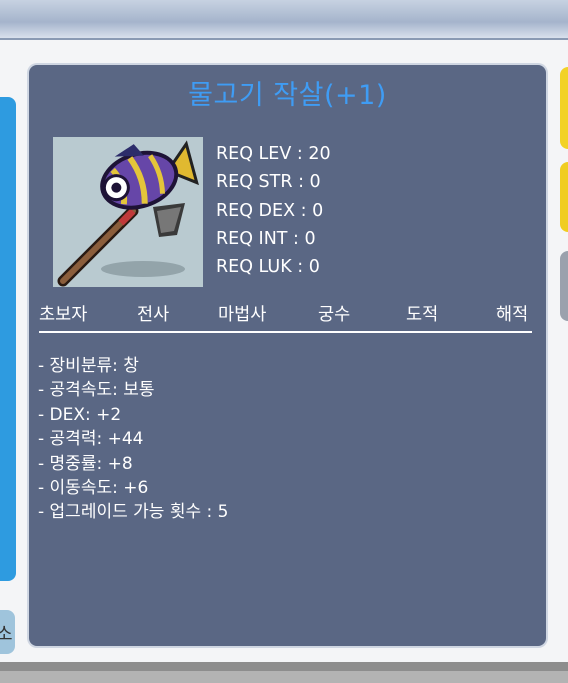 The height and width of the screenshot is (683, 568). What do you see at coordinates (96, 390) in the screenshot?
I see `stat-attack-speed: - 공격속도: 보통` at bounding box center [96, 390].